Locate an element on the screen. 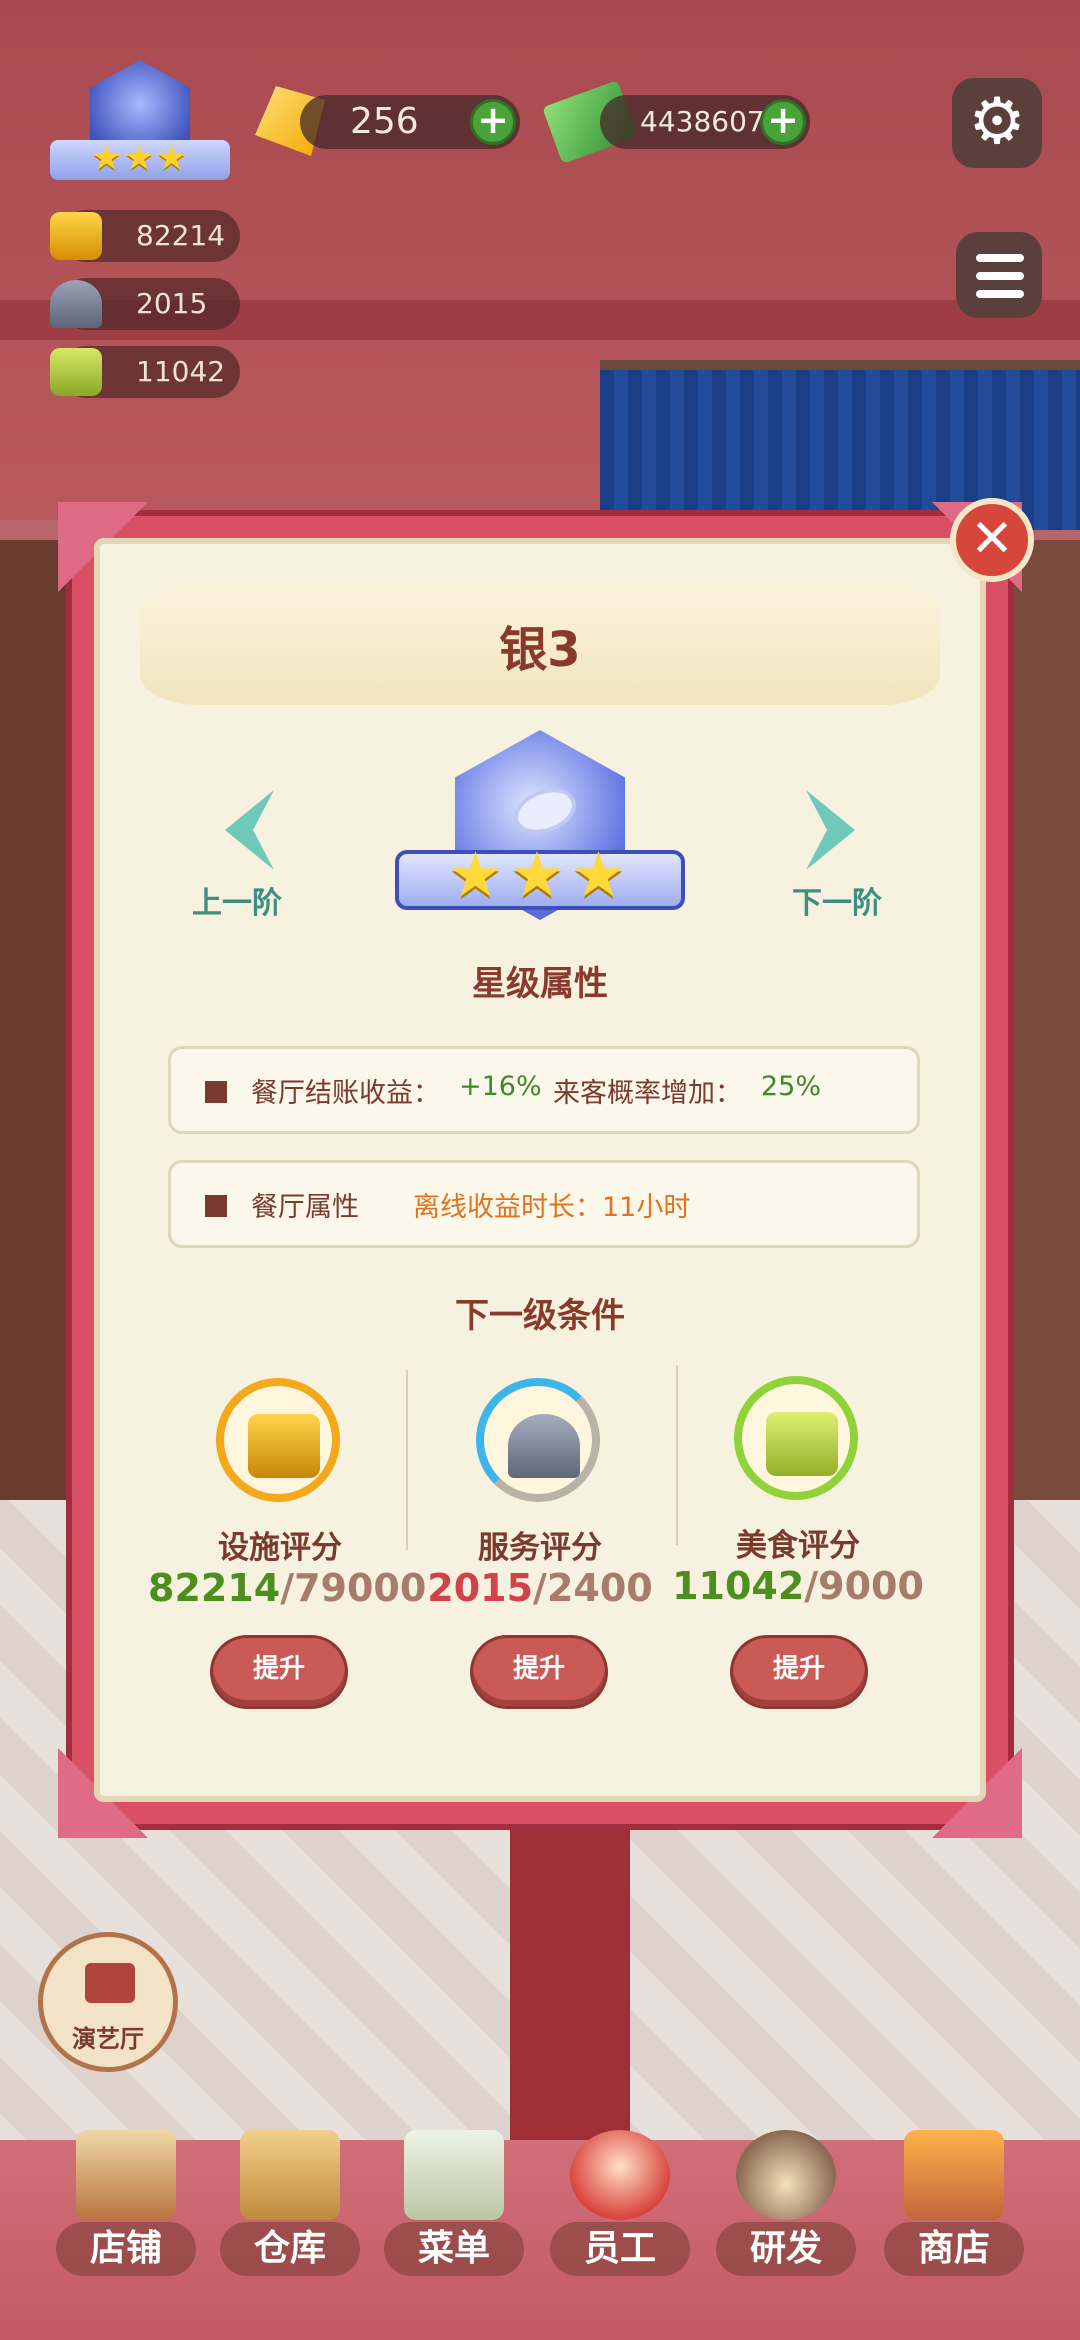 The height and width of the screenshot is (2340, 1080). menu-button is located at coordinates (999, 275).